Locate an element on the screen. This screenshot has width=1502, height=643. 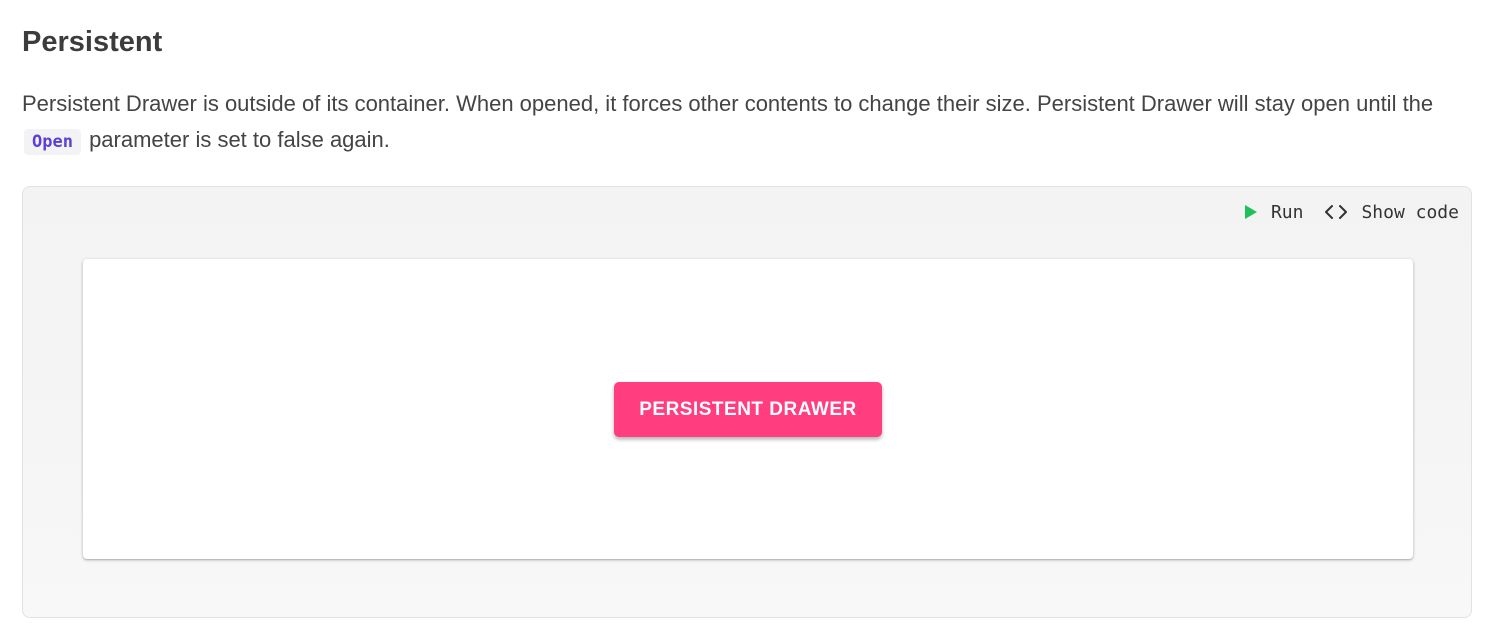
open-parameter-code: Open is located at coordinates (52, 142).